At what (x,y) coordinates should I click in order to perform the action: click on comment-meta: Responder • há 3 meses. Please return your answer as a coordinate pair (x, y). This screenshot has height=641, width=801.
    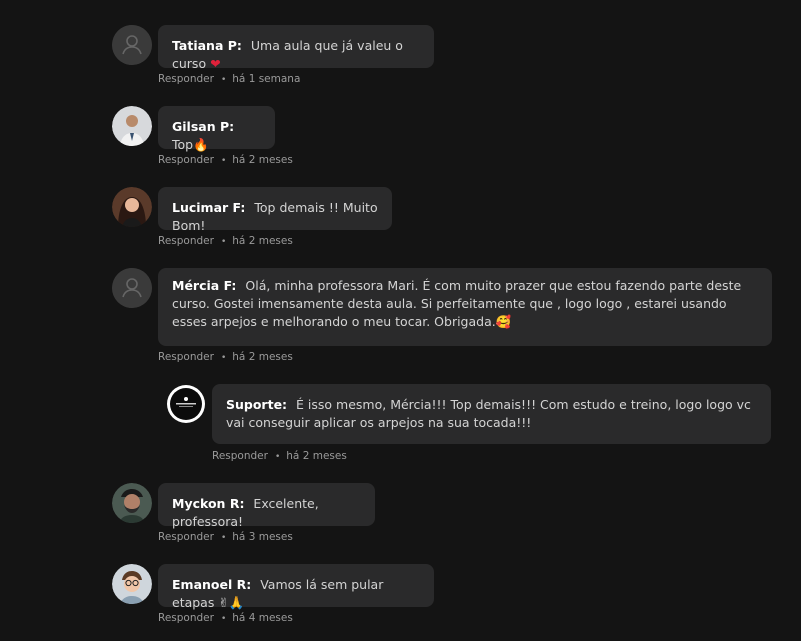
    Looking at the image, I should click on (225, 537).